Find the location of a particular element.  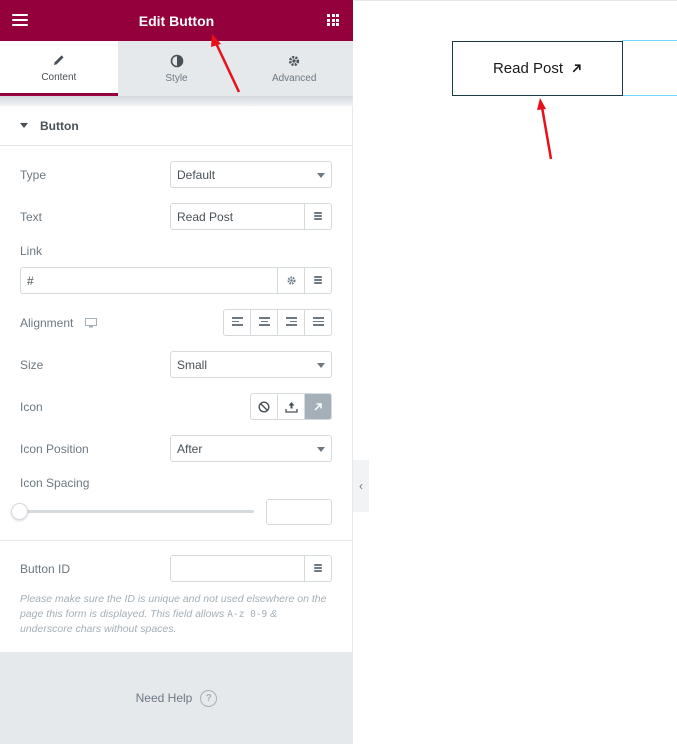

text-input: Read Post is located at coordinates (237, 216).